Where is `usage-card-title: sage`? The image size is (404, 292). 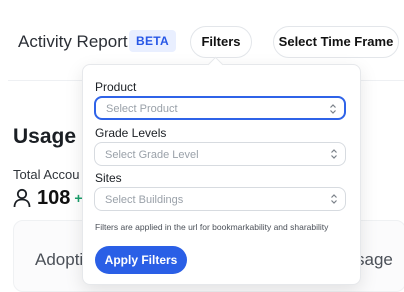
usage-card-title: sage is located at coordinates (374, 259).